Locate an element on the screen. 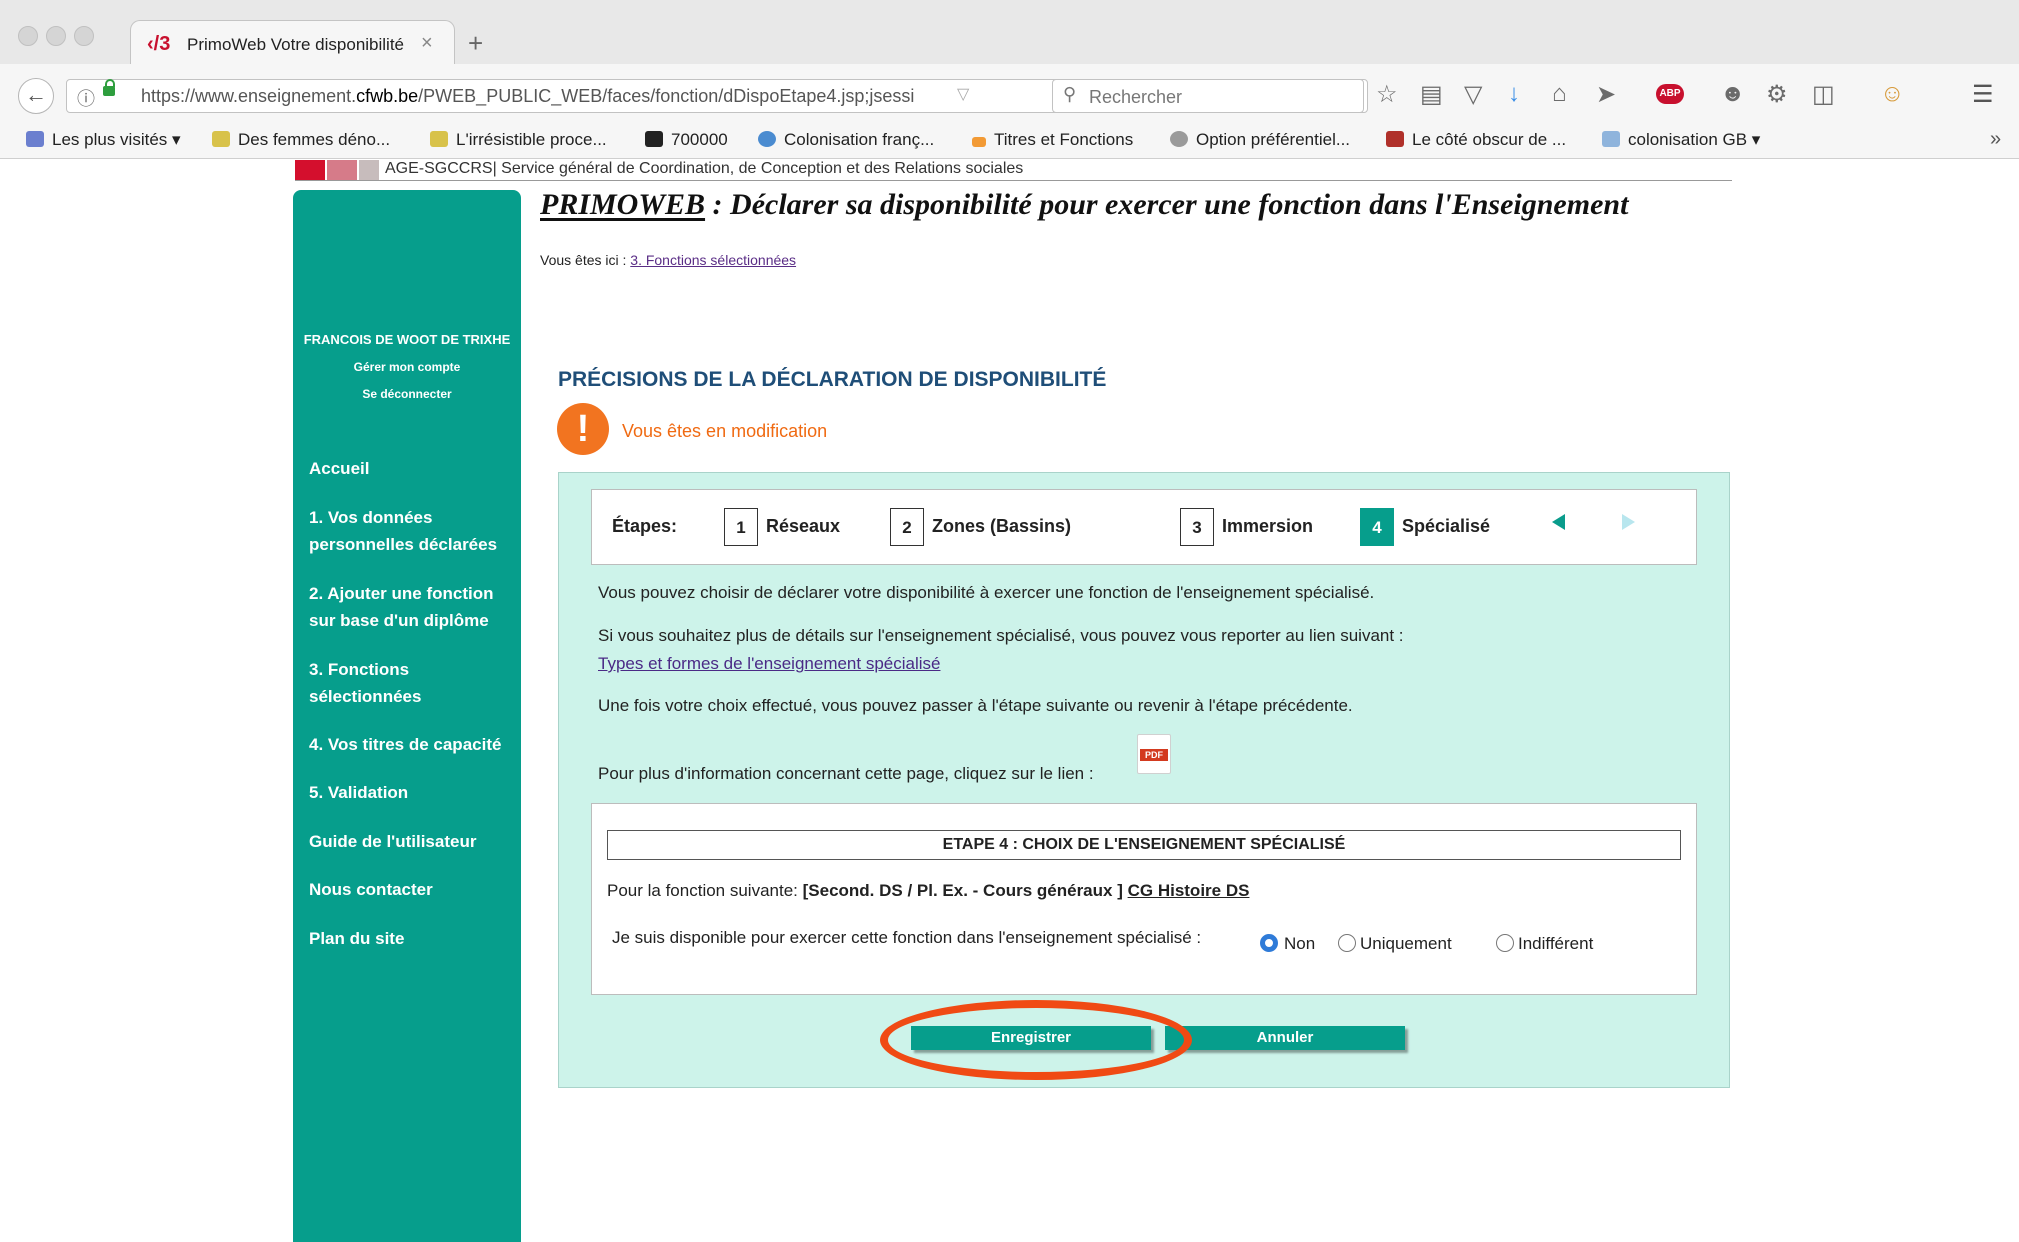 This screenshot has height=1242, width=2019. step-2-label: Zones (Bassins) is located at coordinates (1001, 526).